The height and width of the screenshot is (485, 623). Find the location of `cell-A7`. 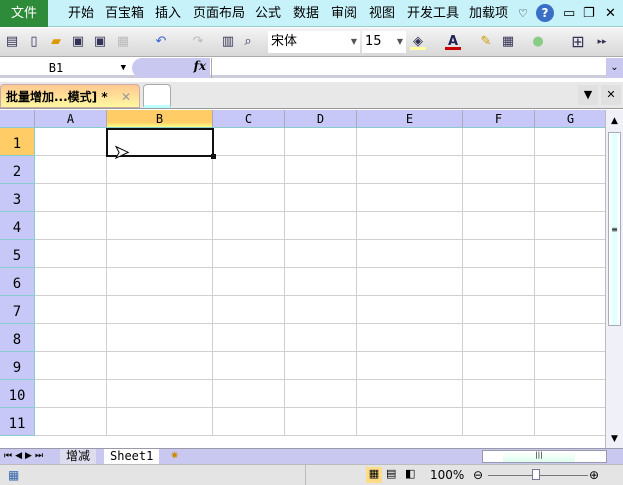

cell-A7 is located at coordinates (71, 310).